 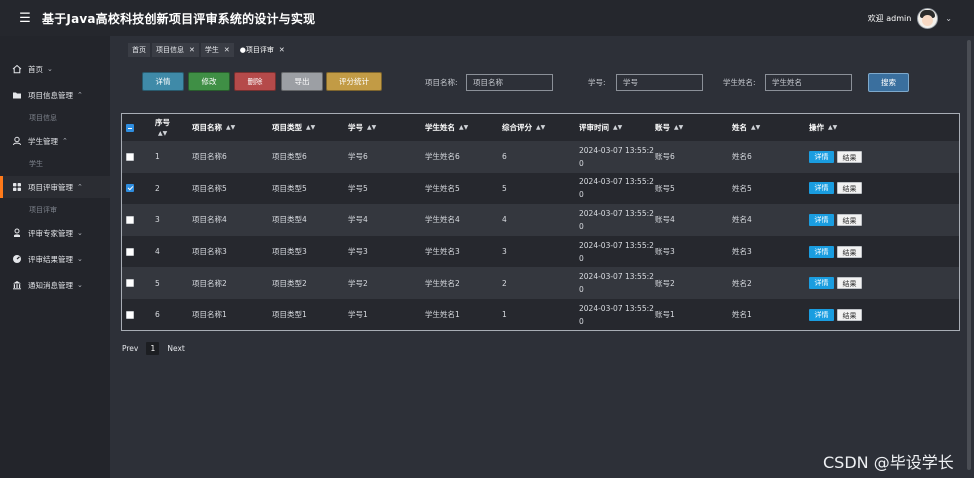 I want to click on cell-score: 1, so click(x=504, y=315).